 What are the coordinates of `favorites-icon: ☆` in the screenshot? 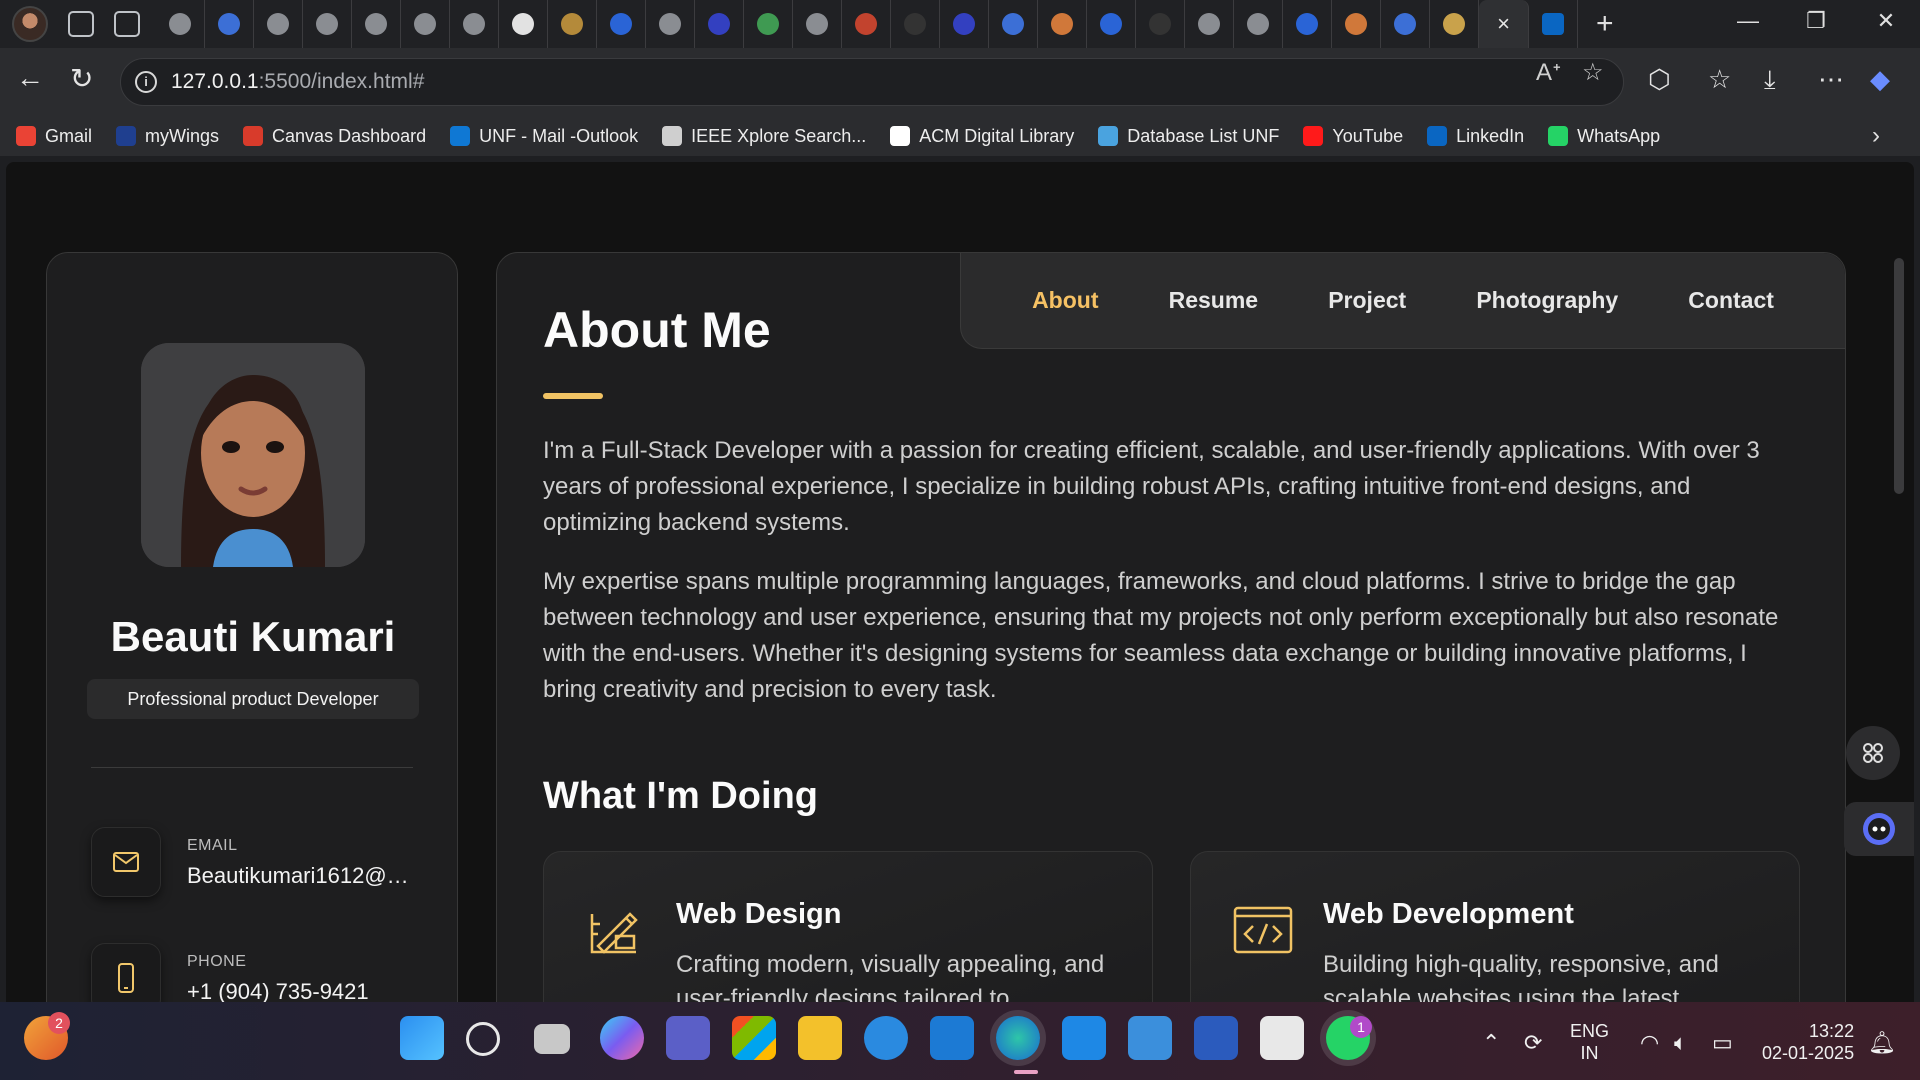 It's located at (1719, 79).